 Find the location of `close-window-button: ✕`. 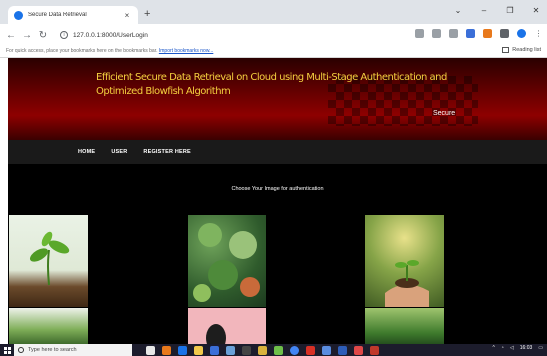

close-window-button: ✕ is located at coordinates (536, 11).